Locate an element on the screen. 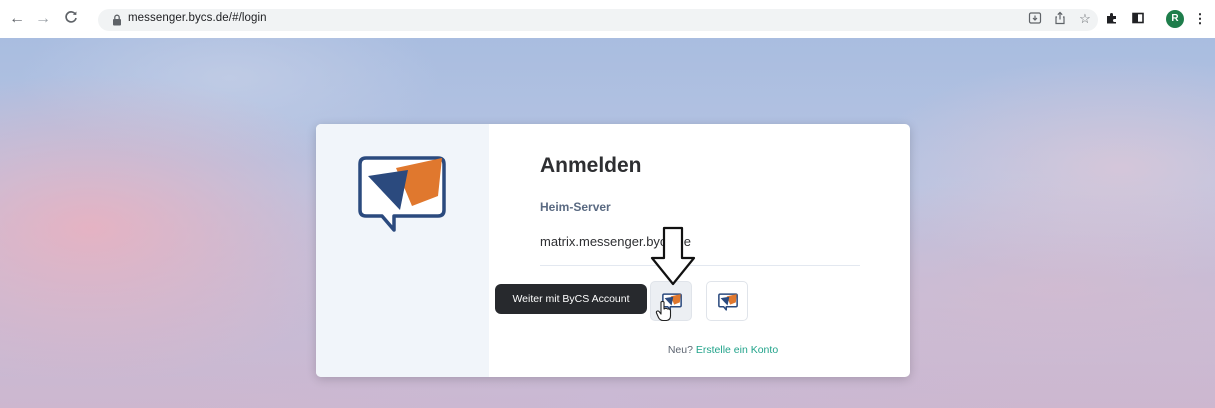  annotation-arrow-down-icon is located at coordinates (673, 256).